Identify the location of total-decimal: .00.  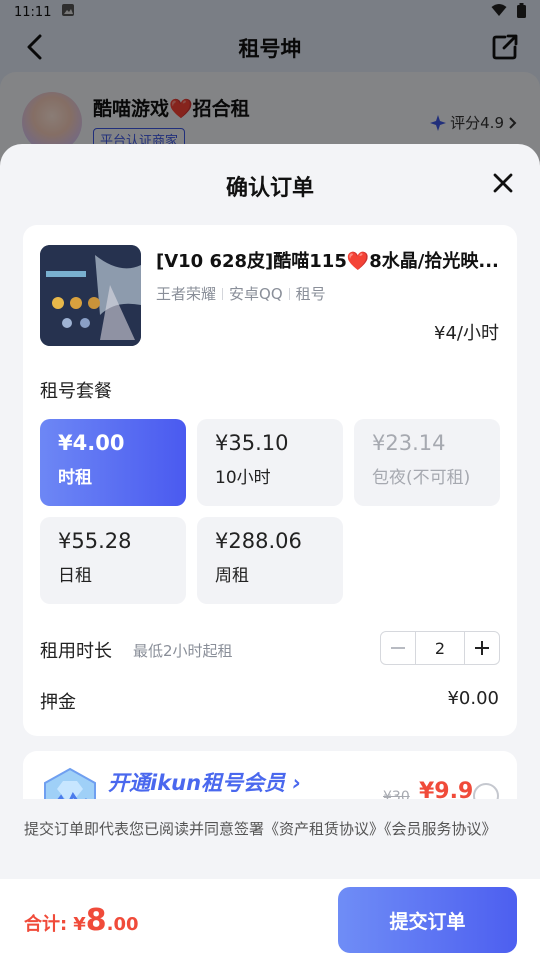
(122, 924).